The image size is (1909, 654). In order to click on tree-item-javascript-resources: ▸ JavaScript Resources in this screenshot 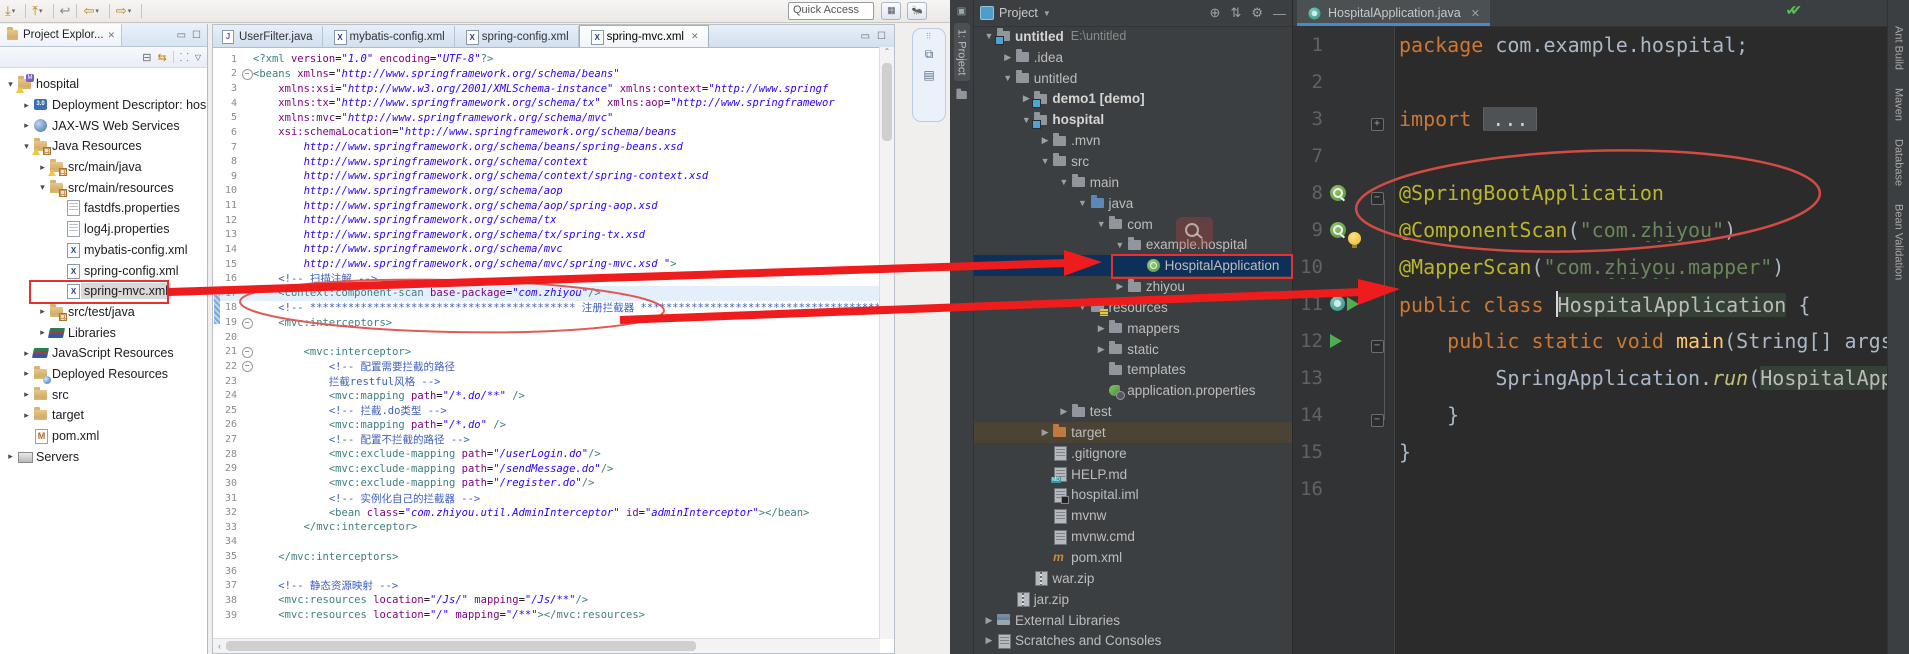, I will do `click(103, 353)`.